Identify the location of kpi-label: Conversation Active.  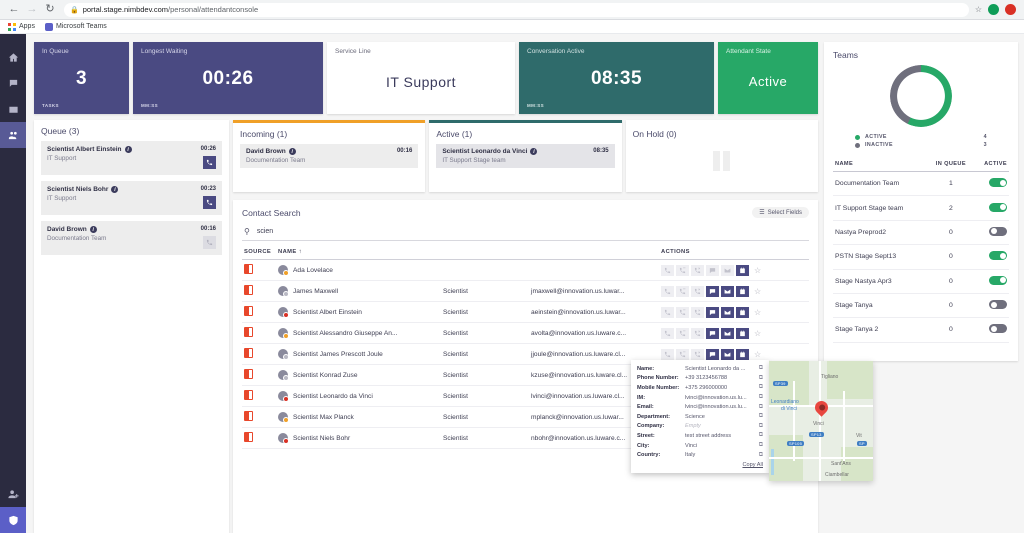
(556, 51).